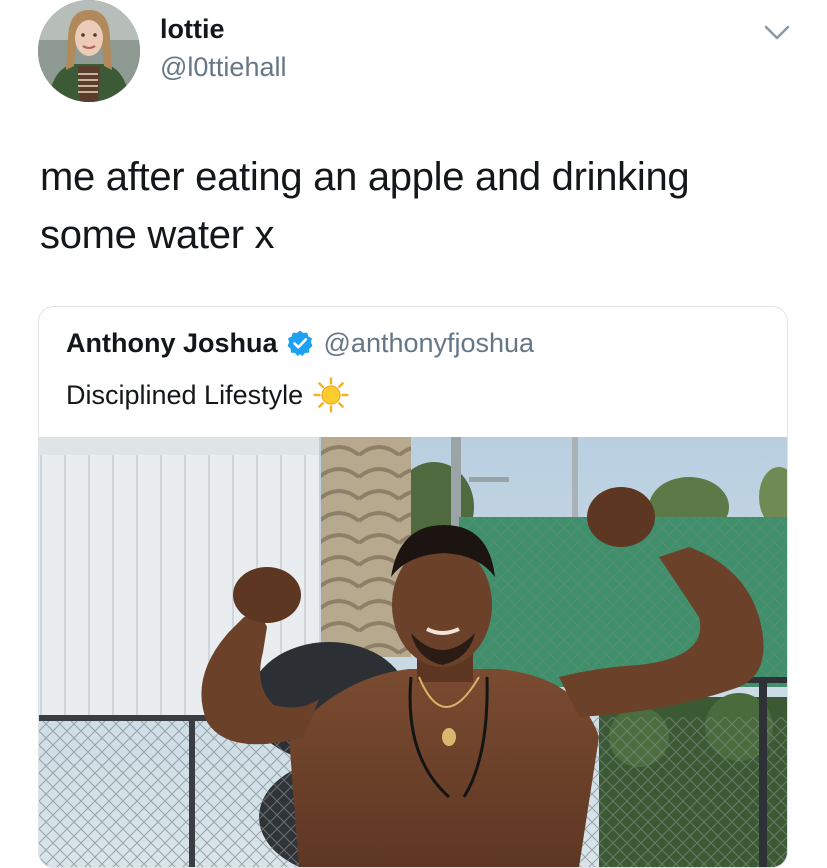  I want to click on quoted-tweet-header: Anthony Joshua @anthonyfjoshua, so click(300, 343).